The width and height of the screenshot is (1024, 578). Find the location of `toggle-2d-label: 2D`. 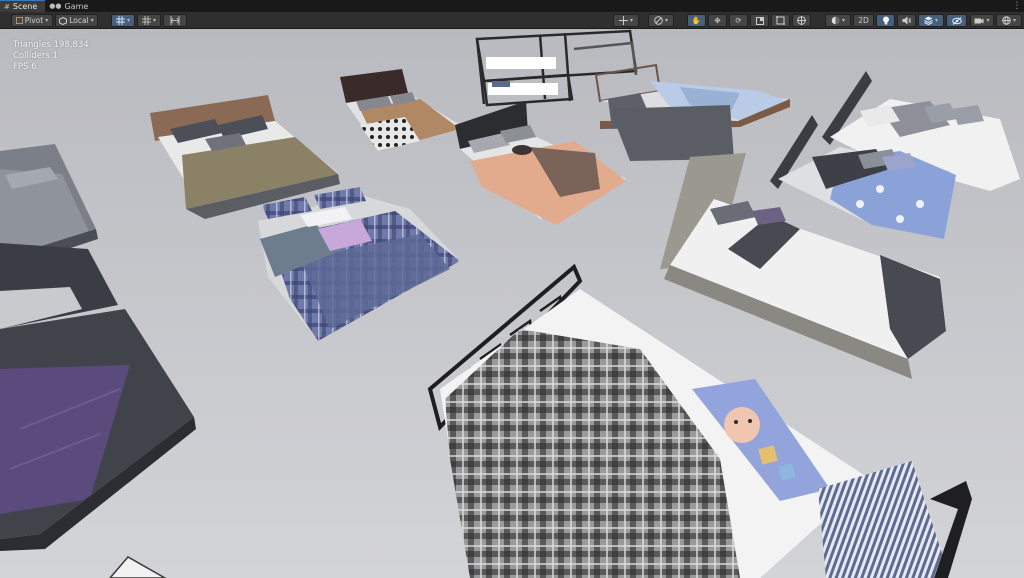

toggle-2d-label: 2D is located at coordinates (863, 20).